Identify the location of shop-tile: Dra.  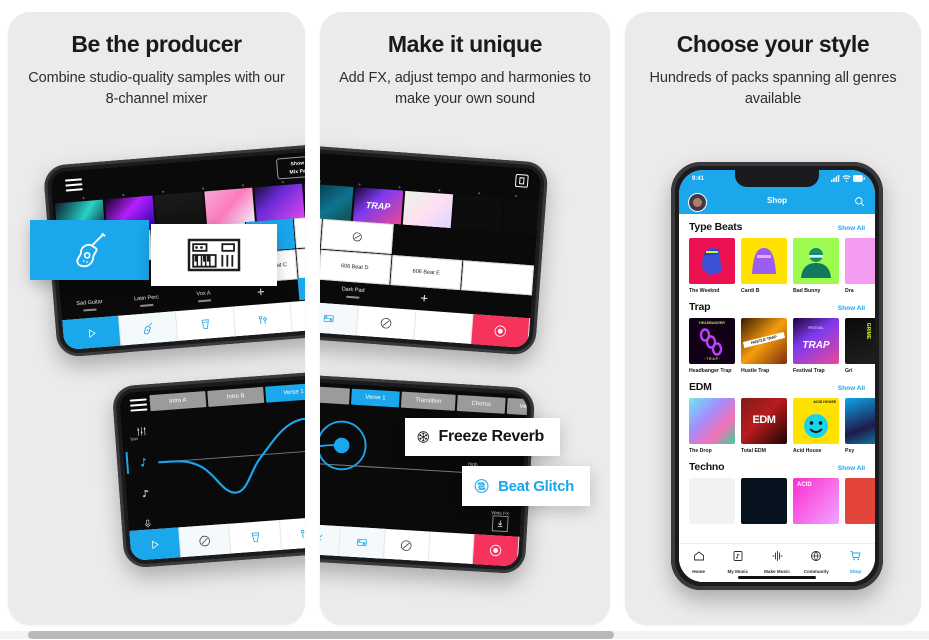
(860, 266).